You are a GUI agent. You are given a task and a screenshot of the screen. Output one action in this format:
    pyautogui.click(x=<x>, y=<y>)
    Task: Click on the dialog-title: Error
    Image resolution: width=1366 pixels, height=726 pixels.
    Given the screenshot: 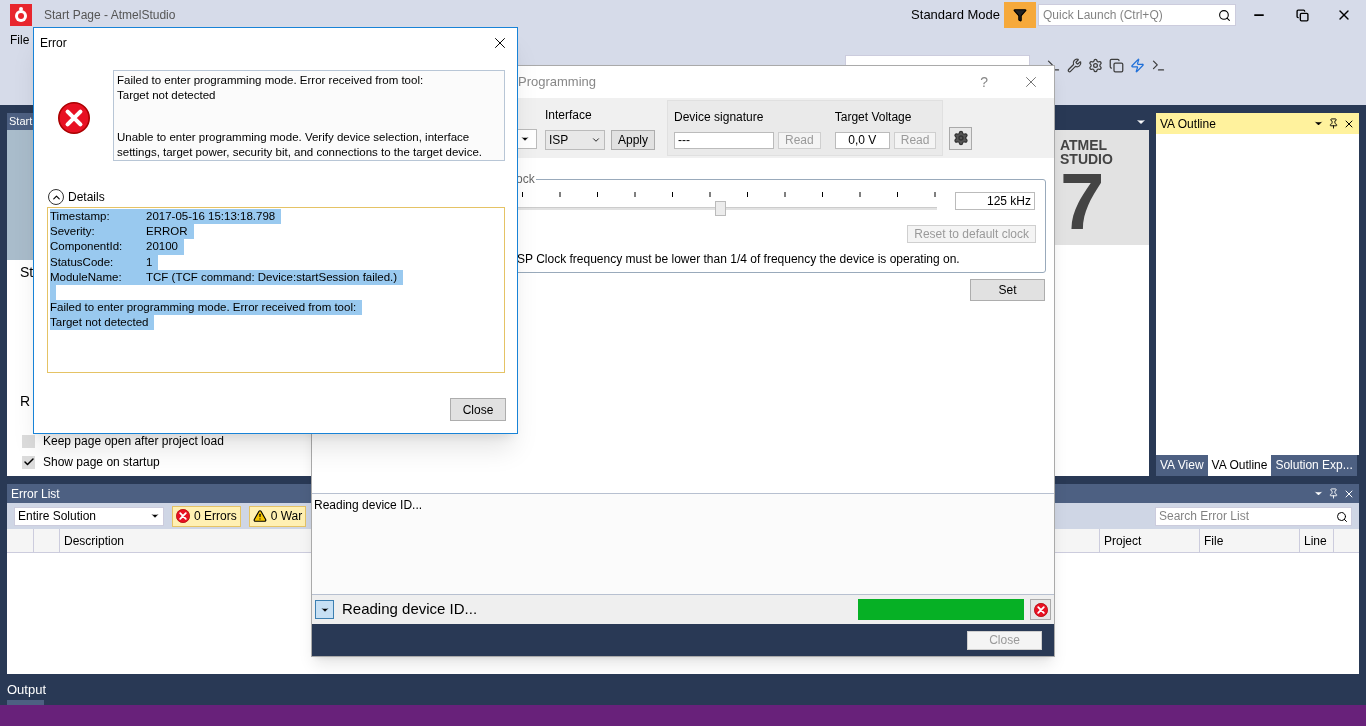 What is the action you would take?
    pyautogui.click(x=54, y=43)
    